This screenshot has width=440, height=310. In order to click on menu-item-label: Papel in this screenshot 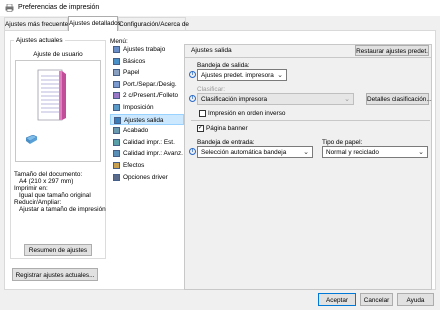, I will do `click(131, 73)`.